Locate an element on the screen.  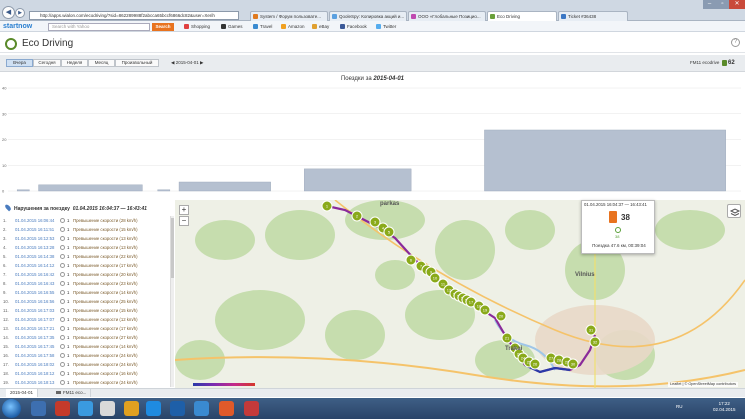
row-date: 01.04.2015 16:14:12 is located at coordinates (34, 265).